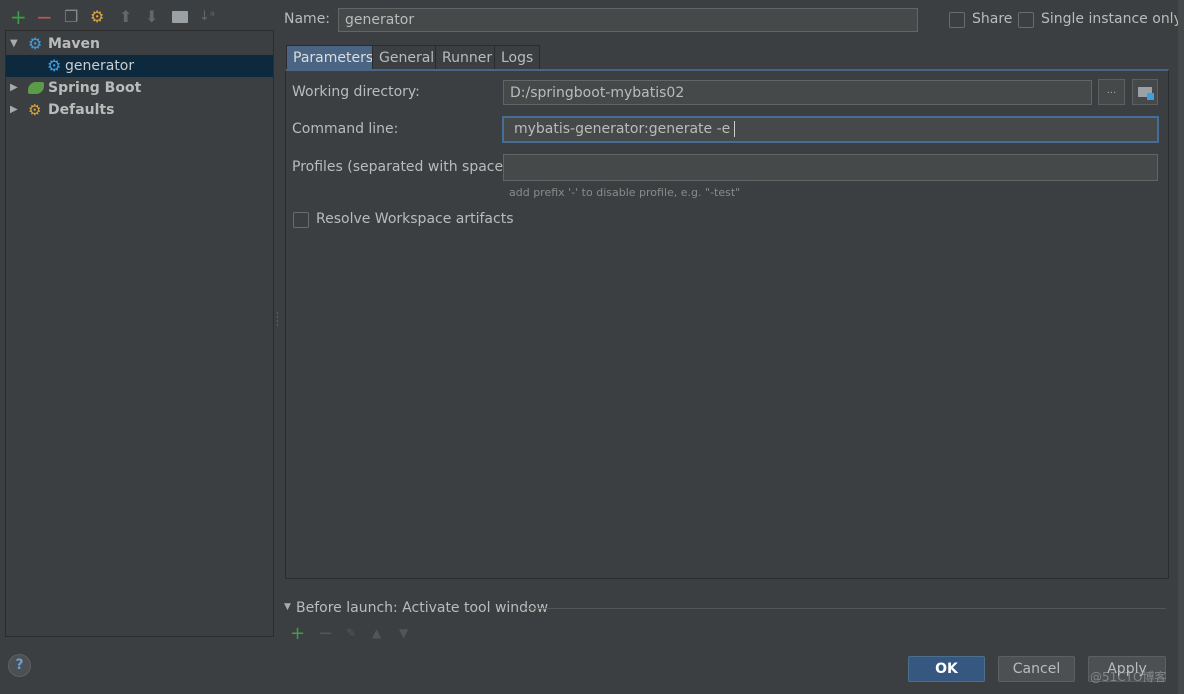 This screenshot has height=694, width=1184. What do you see at coordinates (180, 17) in the screenshot?
I see `folder-icon` at bounding box center [180, 17].